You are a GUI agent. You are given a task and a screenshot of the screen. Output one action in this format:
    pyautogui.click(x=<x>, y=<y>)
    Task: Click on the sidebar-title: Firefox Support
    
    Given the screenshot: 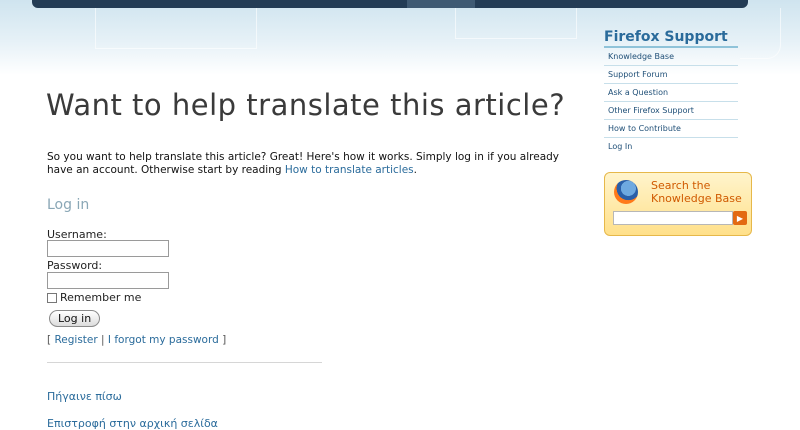 What is the action you would take?
    pyautogui.click(x=671, y=38)
    